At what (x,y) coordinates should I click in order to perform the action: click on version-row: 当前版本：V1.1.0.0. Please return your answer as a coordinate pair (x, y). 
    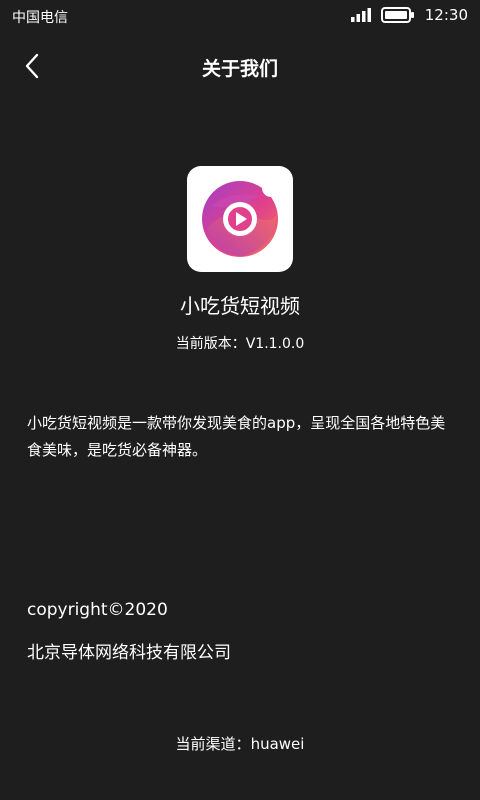
    Looking at the image, I should click on (240, 343).